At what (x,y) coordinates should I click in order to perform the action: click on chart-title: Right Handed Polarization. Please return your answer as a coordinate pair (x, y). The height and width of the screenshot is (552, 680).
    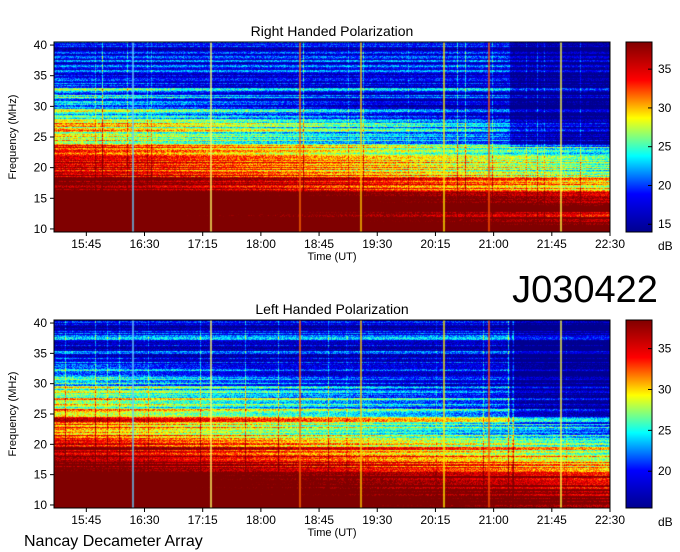
    Looking at the image, I should click on (332, 31).